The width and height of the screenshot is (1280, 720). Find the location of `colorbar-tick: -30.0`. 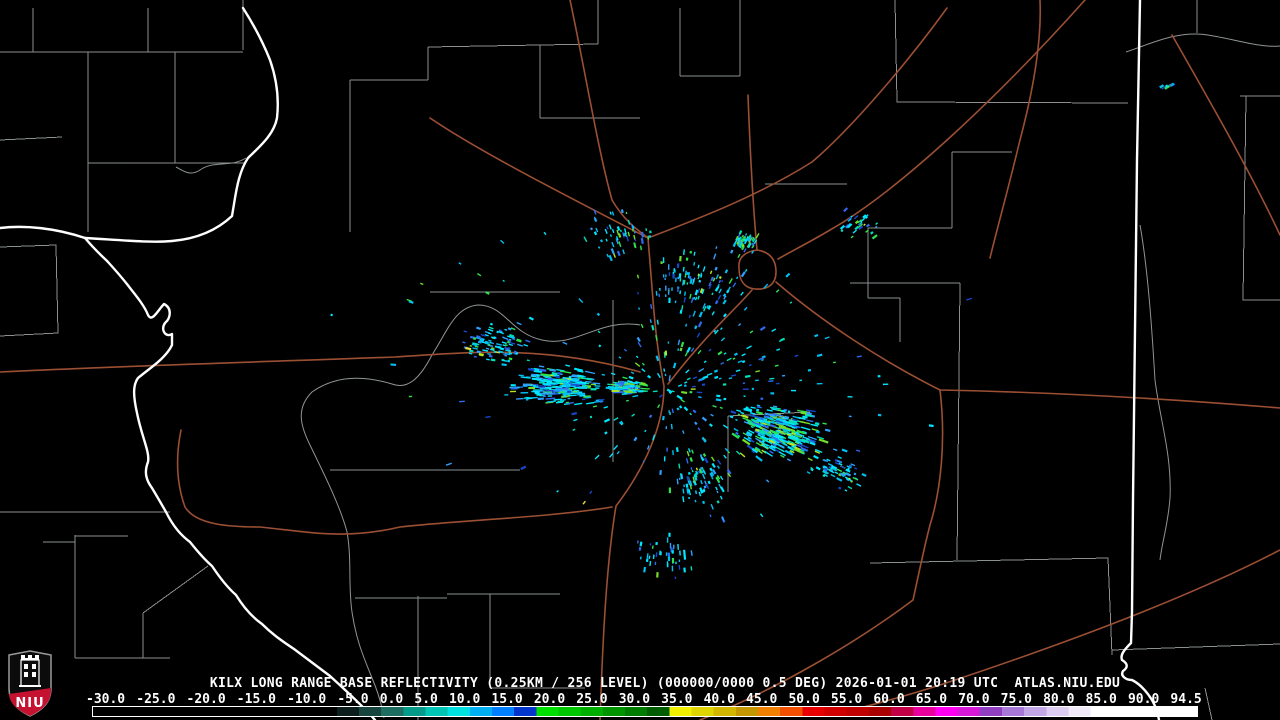

colorbar-tick: -30.0 is located at coordinates (106, 699).